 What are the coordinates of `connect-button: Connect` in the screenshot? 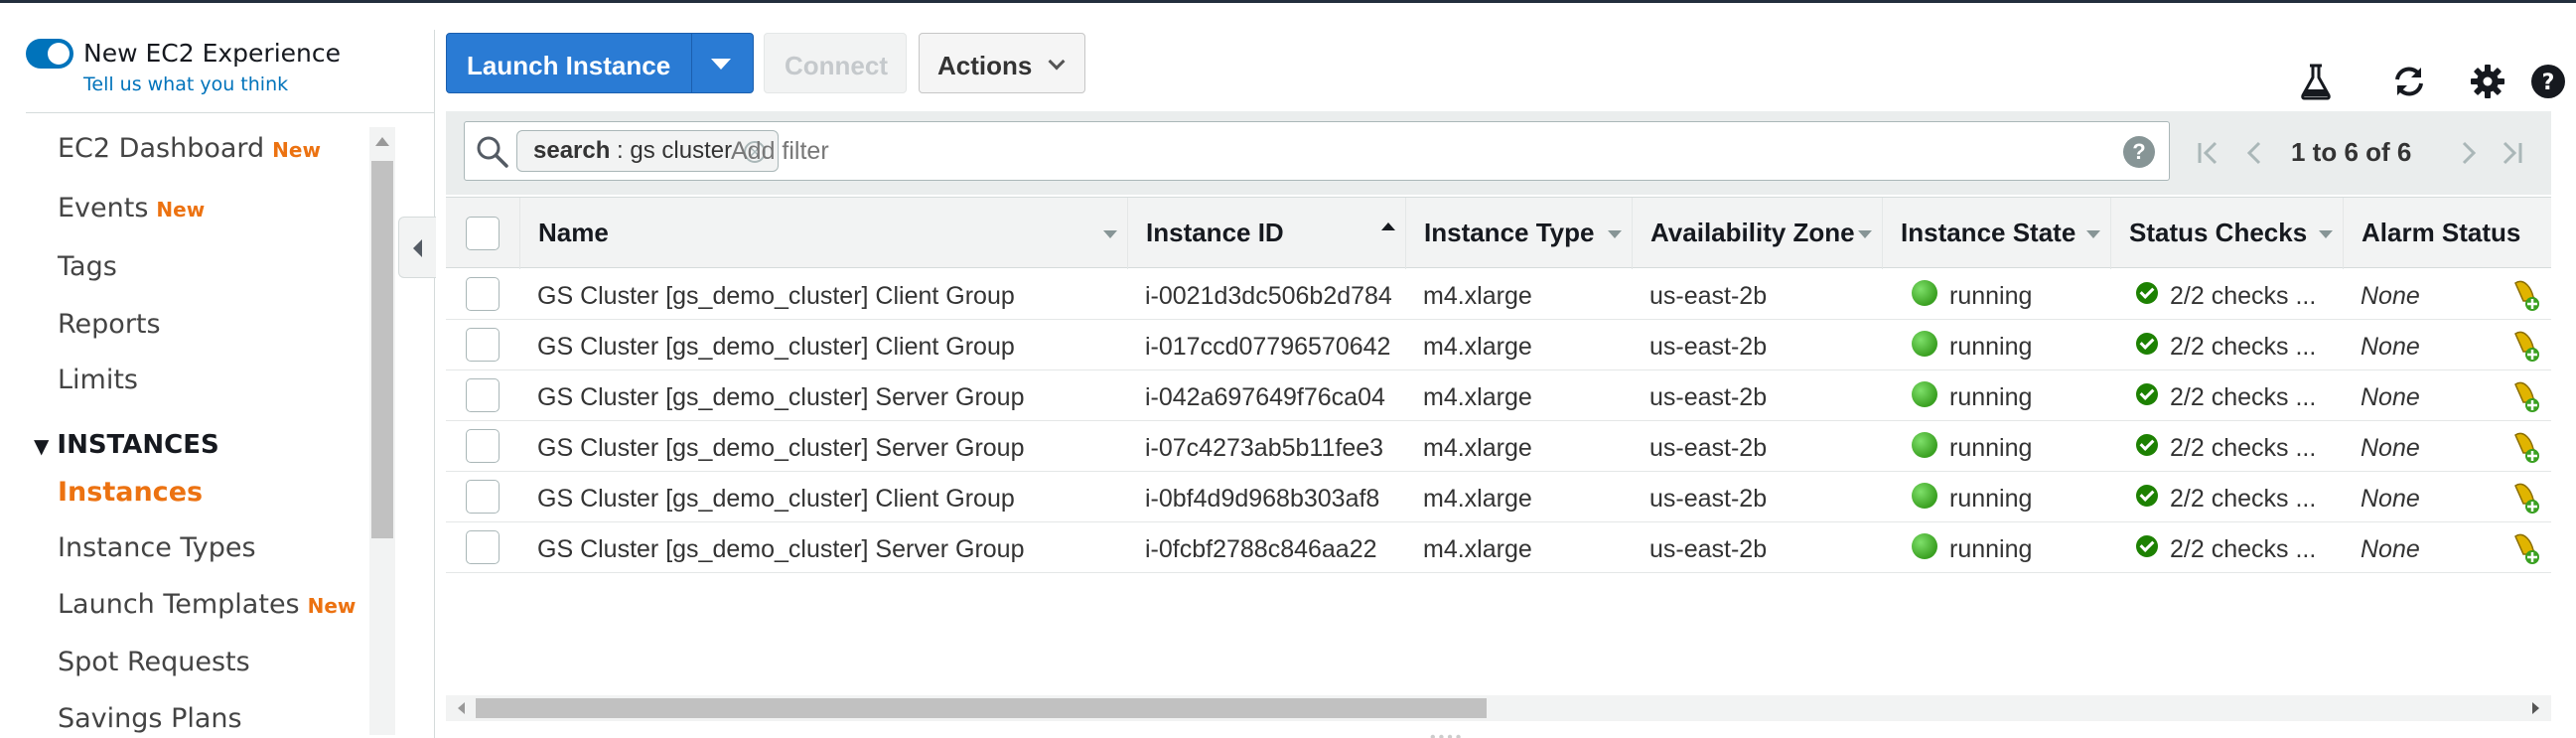 It's located at (836, 63).